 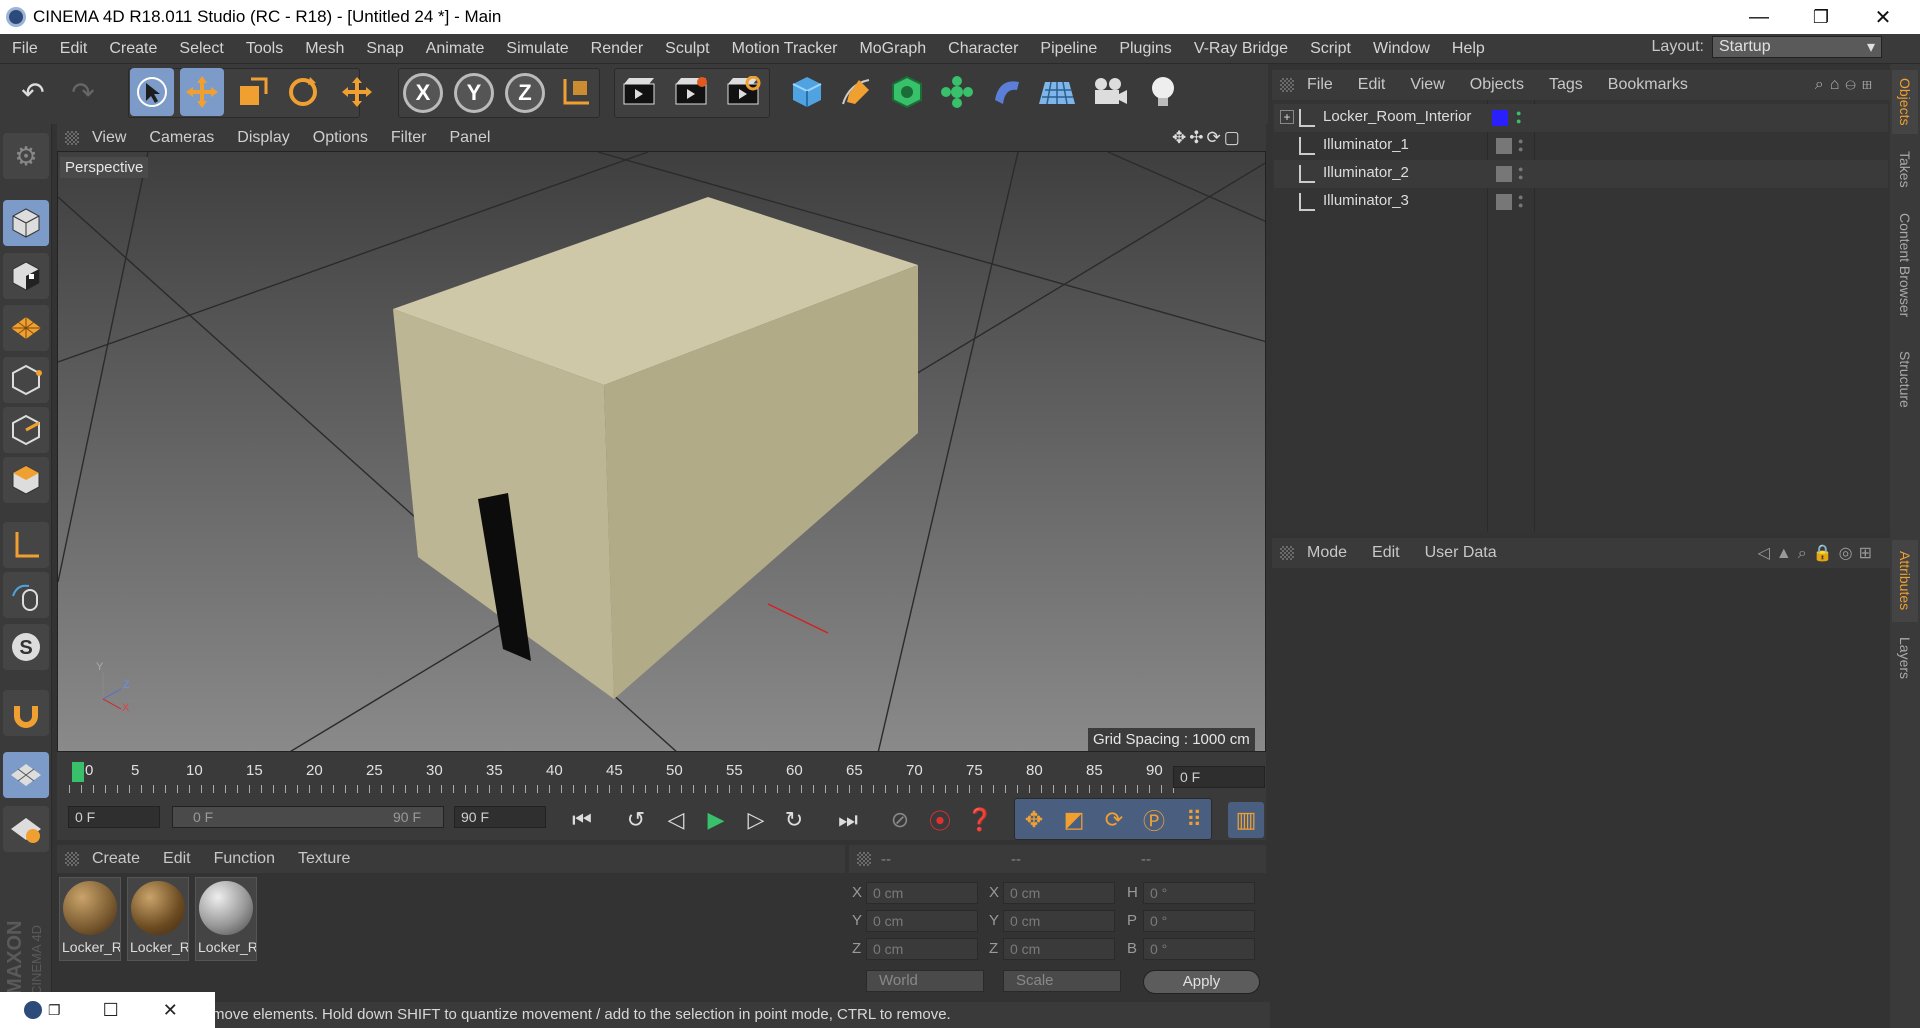 I want to click on axis-mode-icon, so click(x=26, y=545).